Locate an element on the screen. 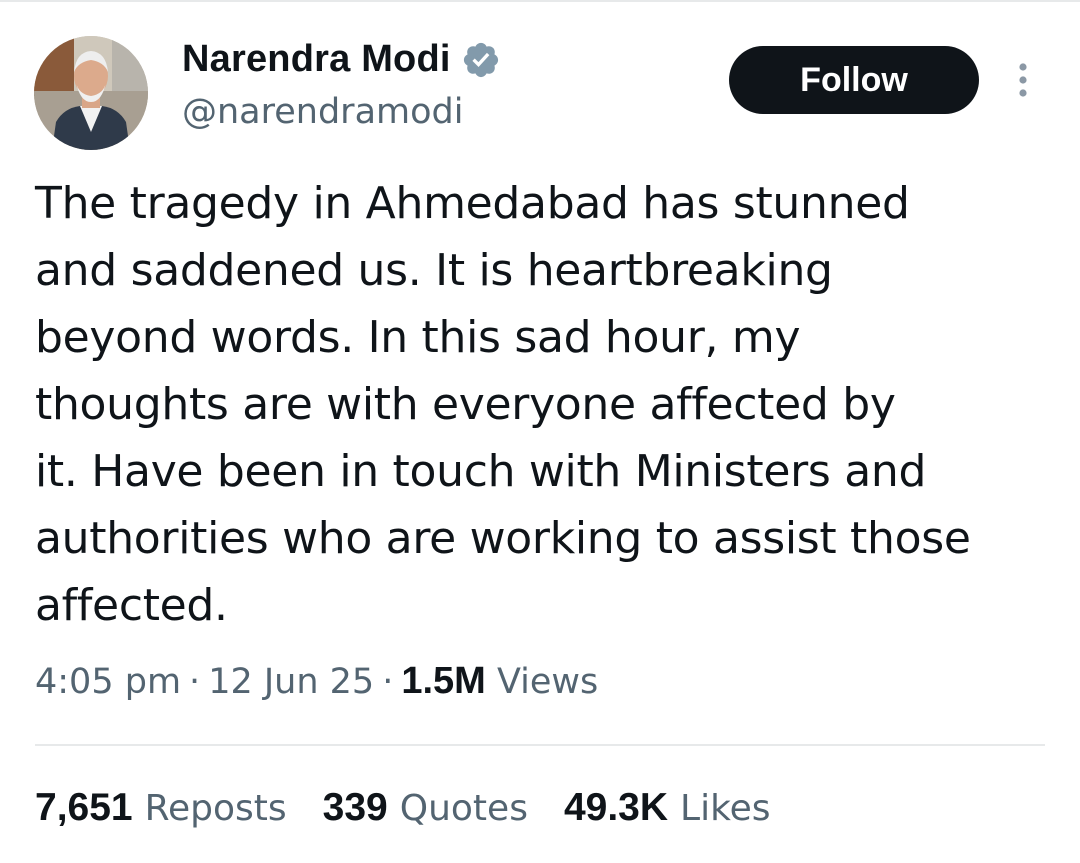 The width and height of the screenshot is (1080, 863). quotes-count: 339 is located at coordinates (355, 807).